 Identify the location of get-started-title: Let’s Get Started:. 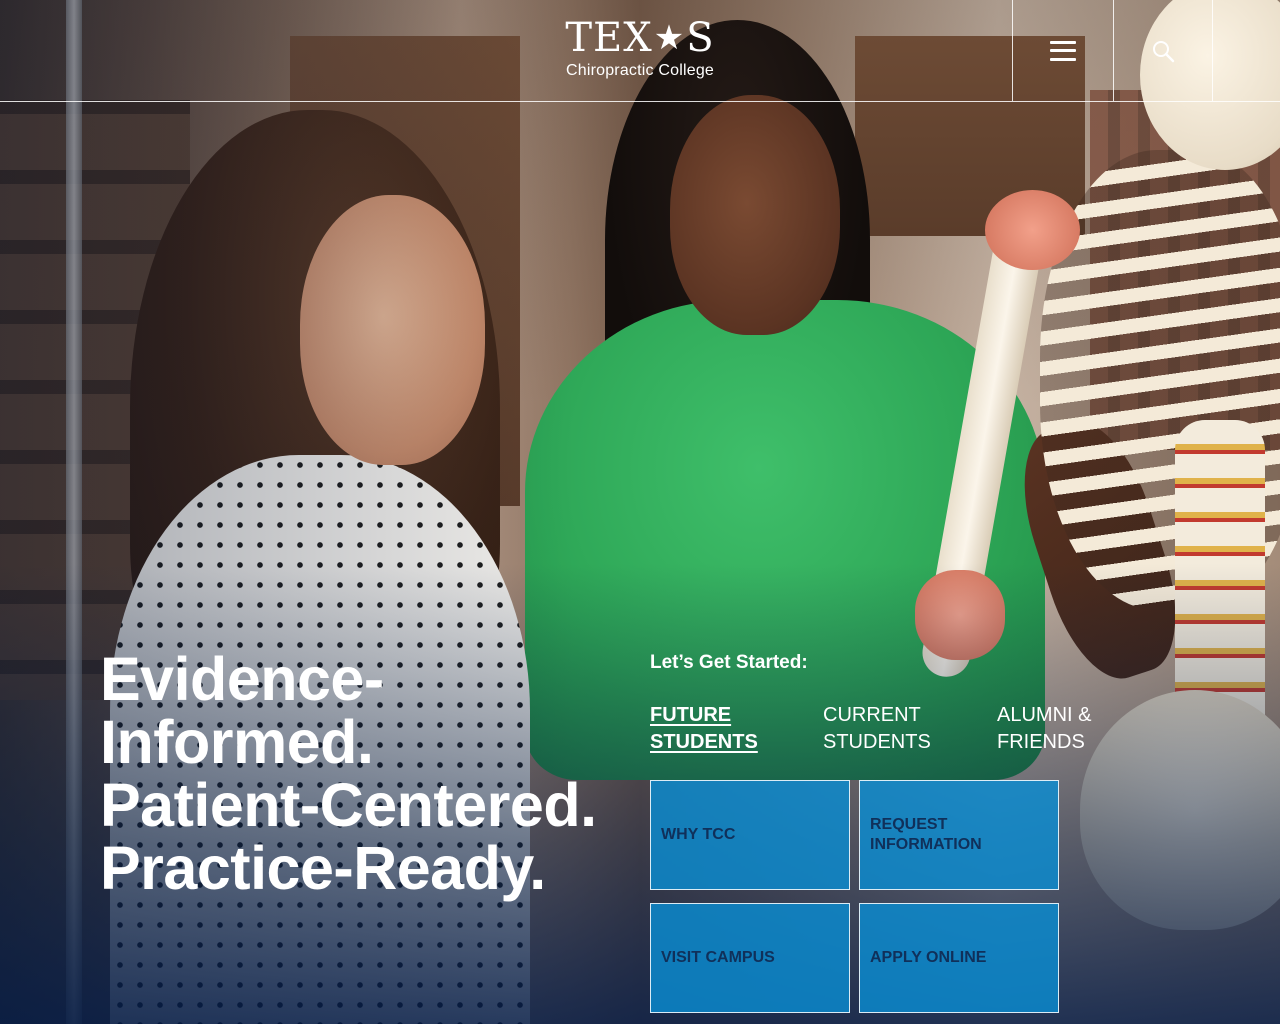
(729, 662).